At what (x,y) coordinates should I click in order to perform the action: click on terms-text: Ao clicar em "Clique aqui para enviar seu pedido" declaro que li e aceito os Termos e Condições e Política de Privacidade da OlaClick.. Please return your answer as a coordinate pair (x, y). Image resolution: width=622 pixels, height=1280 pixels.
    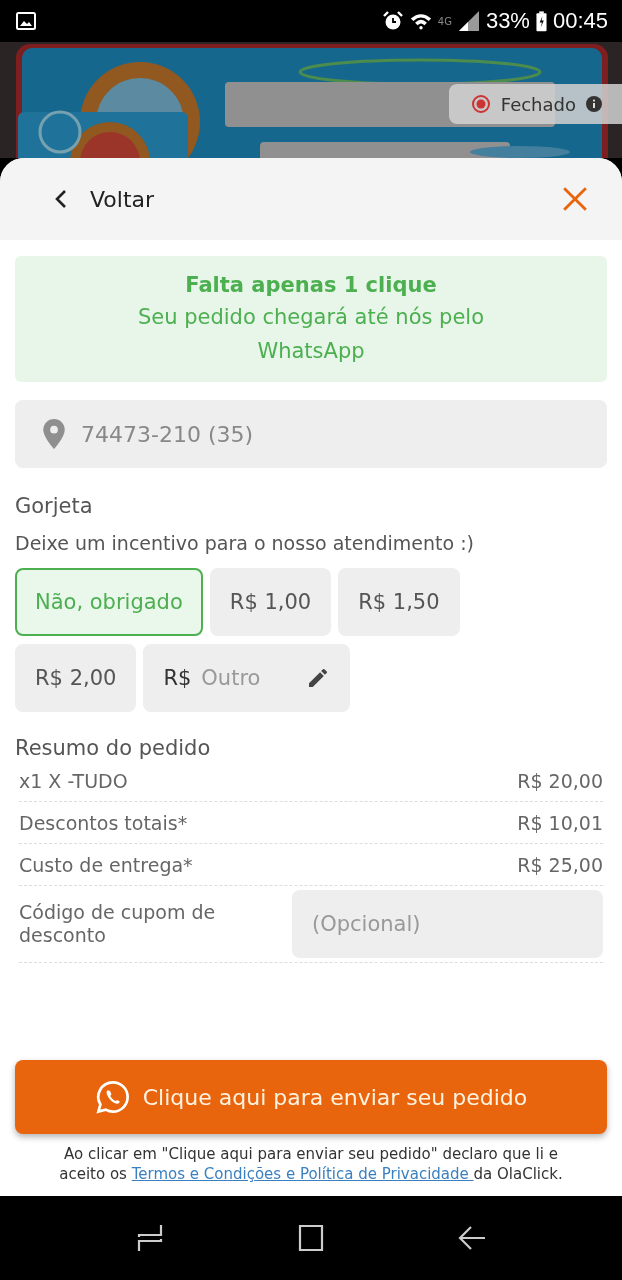
    Looking at the image, I should click on (311, 1164).